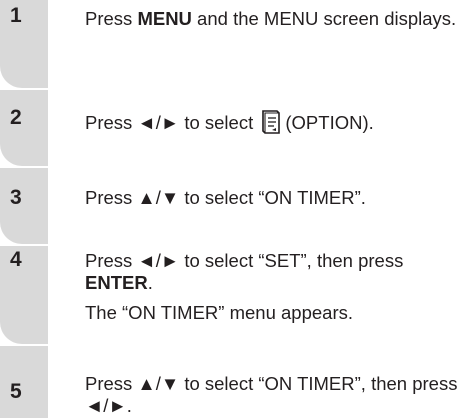 The width and height of the screenshot is (474, 418). What do you see at coordinates (24, 206) in the screenshot?
I see `step-number-tab: 3` at bounding box center [24, 206].